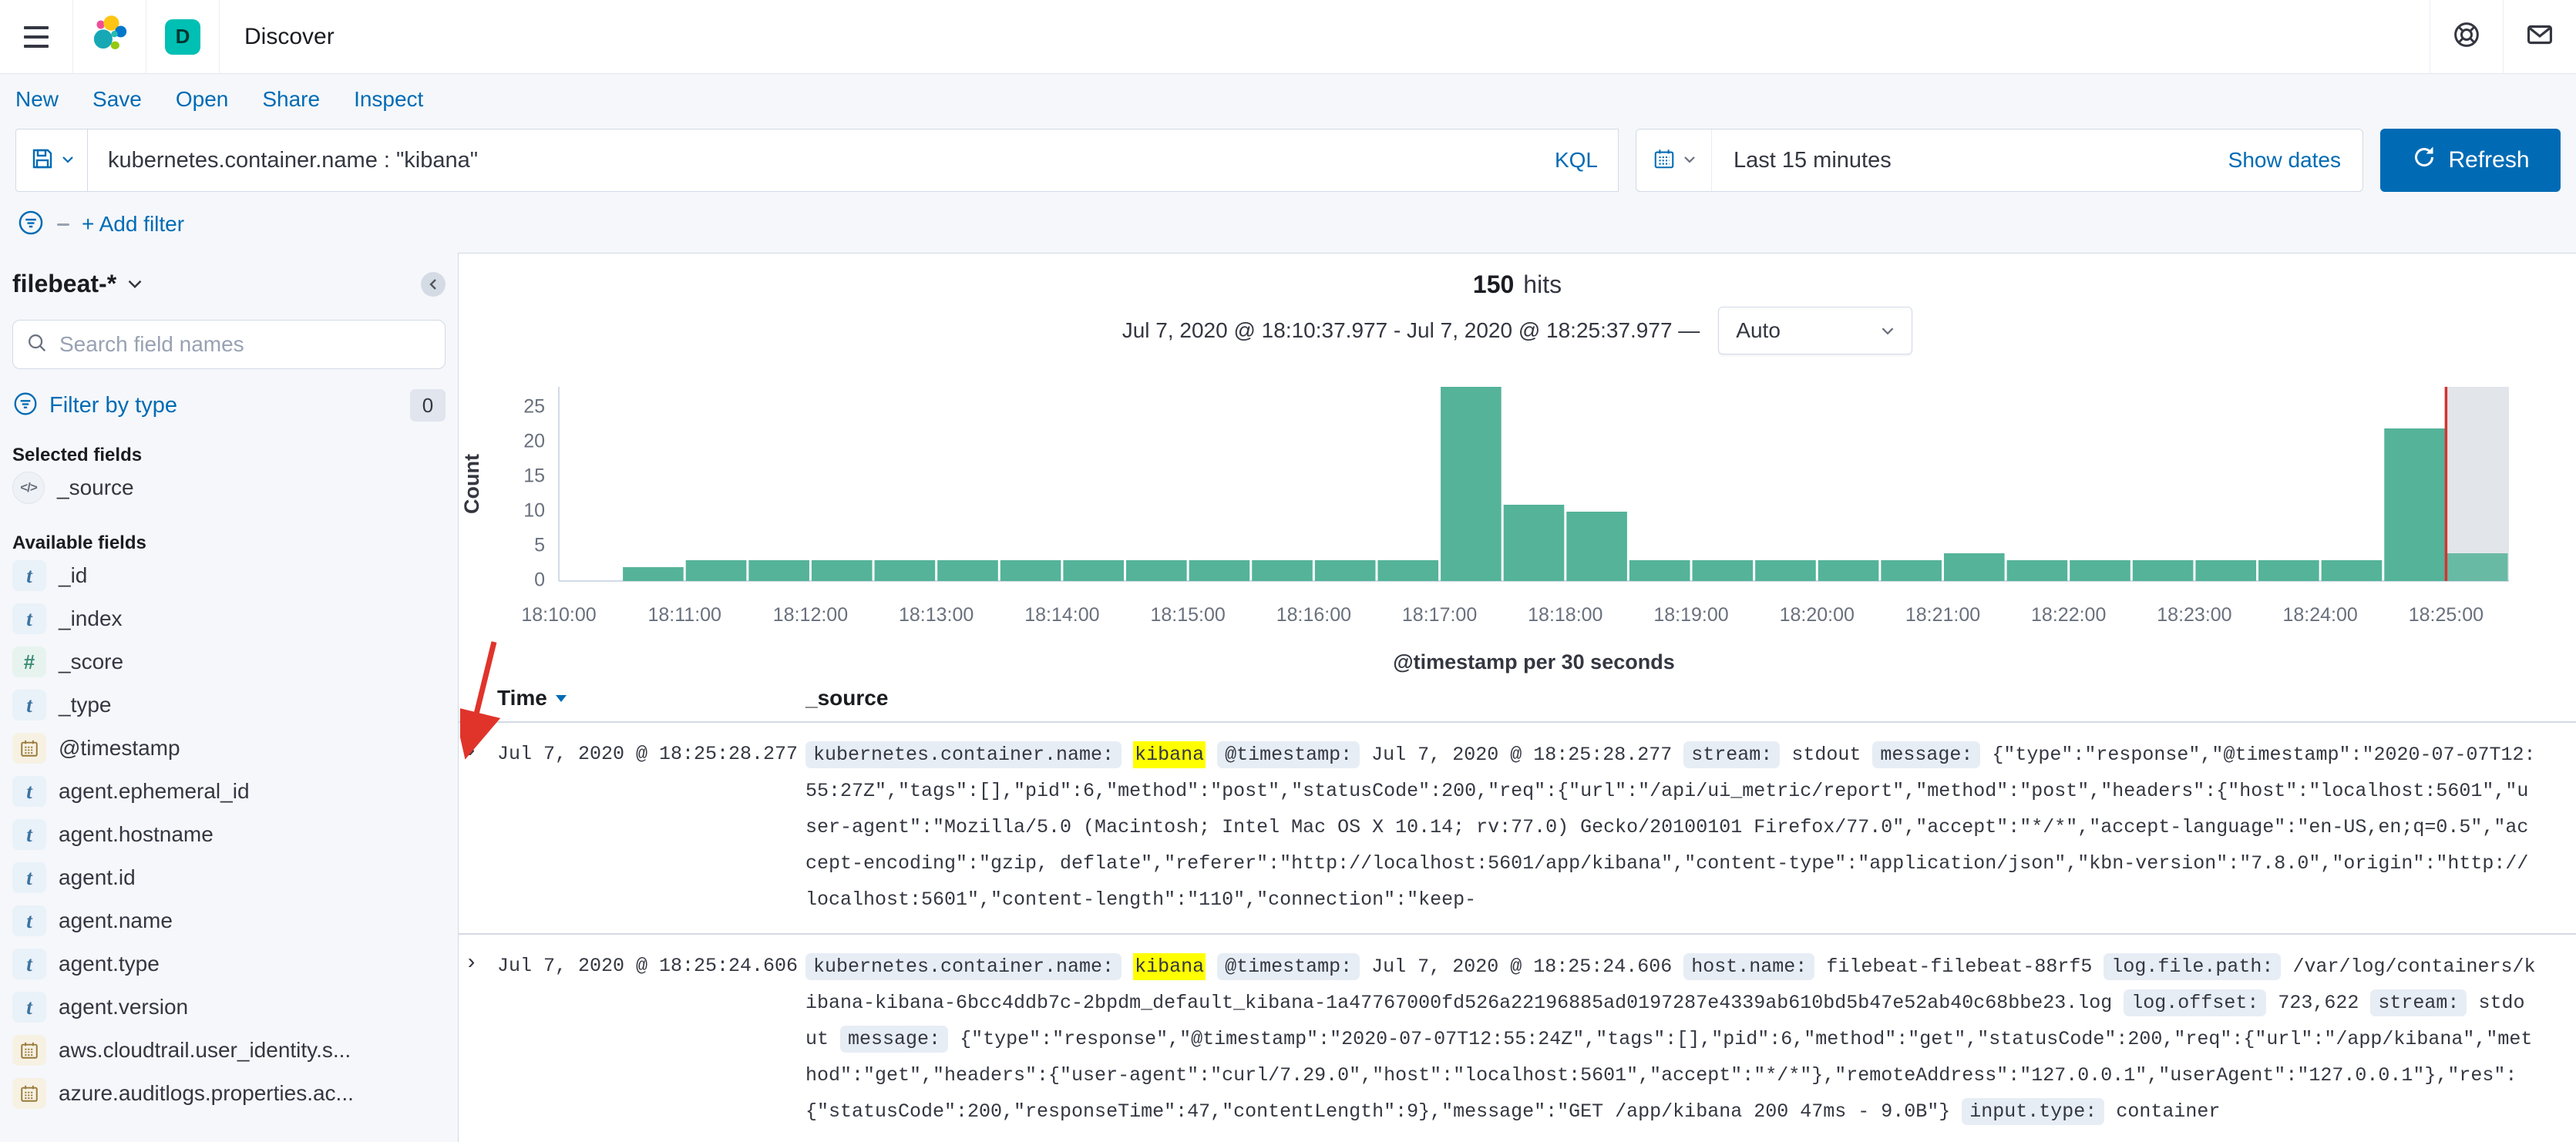 This screenshot has width=2576, height=1142. Describe the element at coordinates (117, 100) in the screenshot. I see `nav-link-save: Save` at that location.